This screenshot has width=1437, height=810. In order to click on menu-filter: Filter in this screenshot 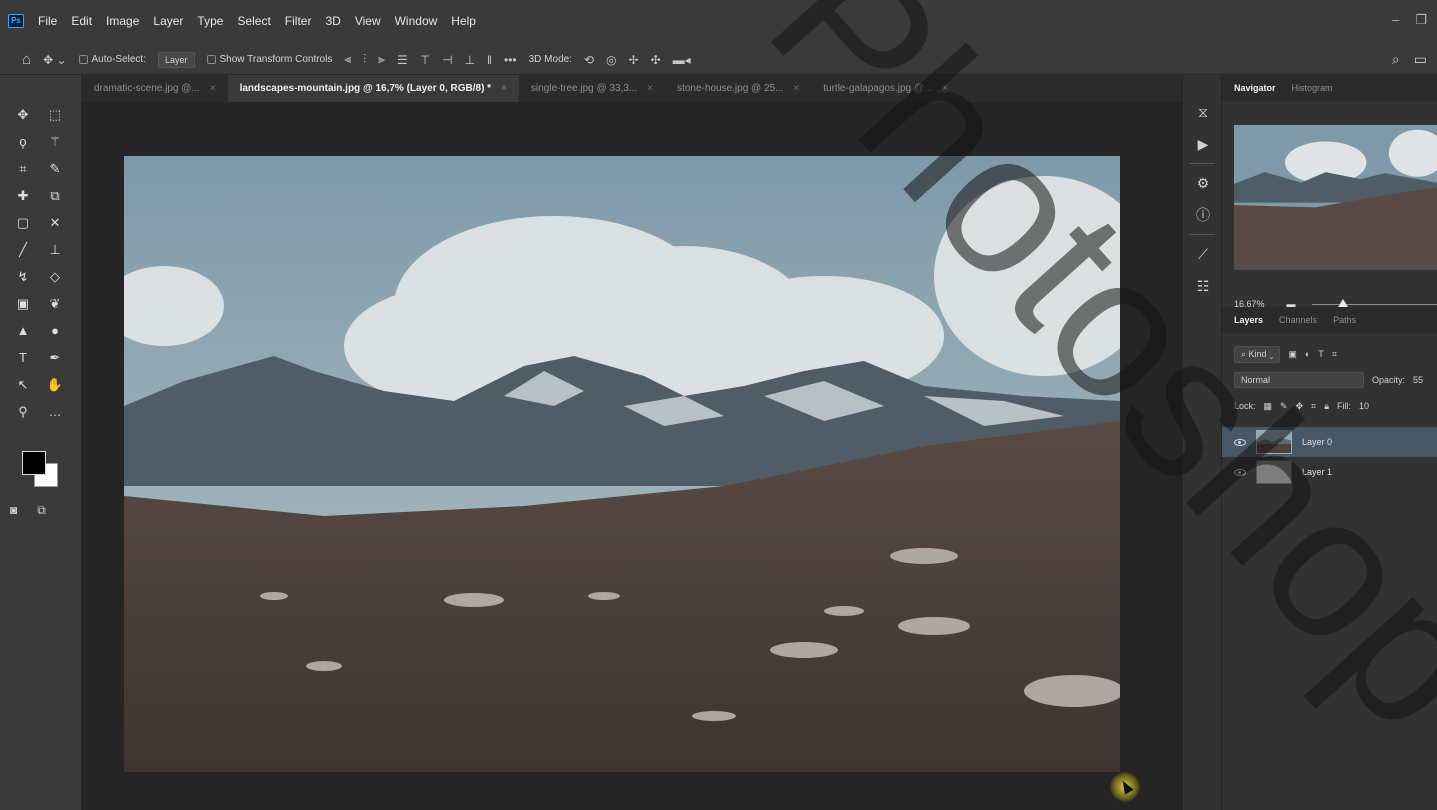, I will do `click(298, 21)`.